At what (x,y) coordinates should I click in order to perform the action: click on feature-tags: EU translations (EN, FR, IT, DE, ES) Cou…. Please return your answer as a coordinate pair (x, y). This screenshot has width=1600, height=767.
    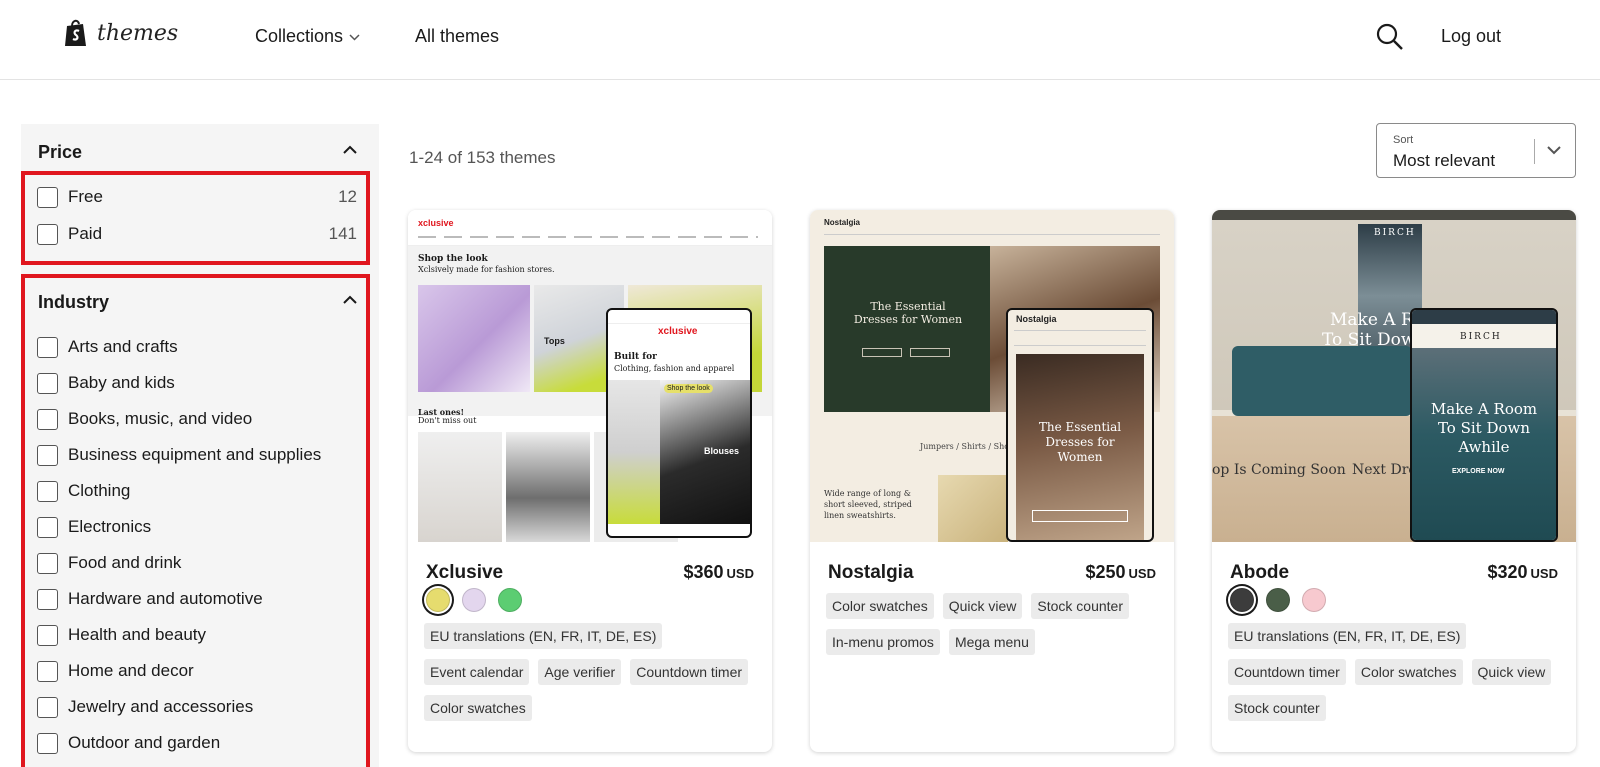
    Looking at the image, I should click on (1395, 677).